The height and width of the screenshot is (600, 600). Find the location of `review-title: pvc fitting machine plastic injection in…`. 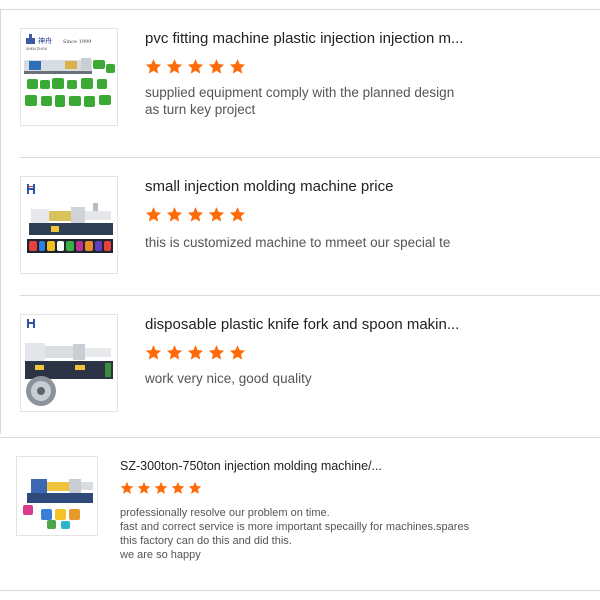

review-title: pvc fitting machine plastic injection in… is located at coordinates (315, 38).